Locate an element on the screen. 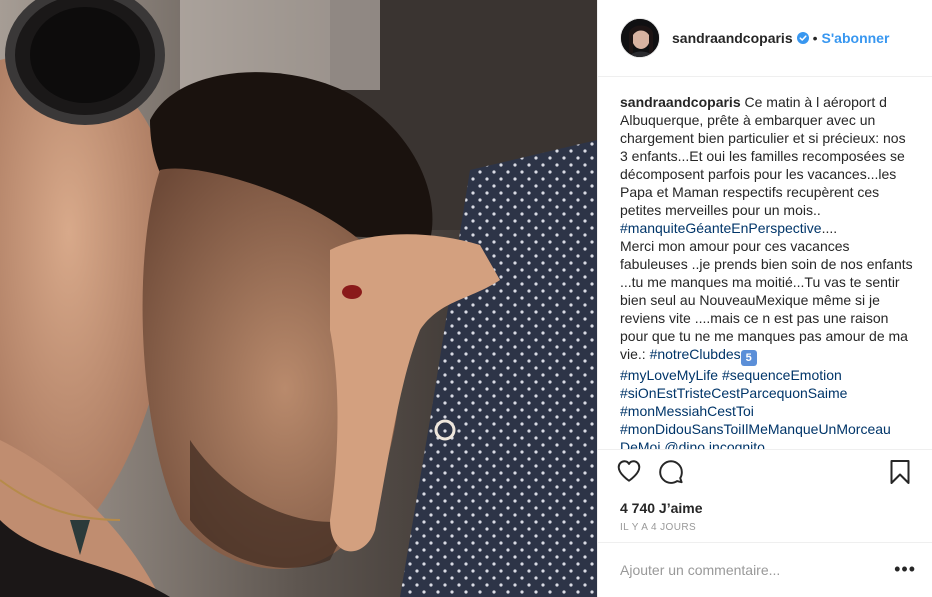  hashtag-link: #sequenceEmotion is located at coordinates (782, 375).